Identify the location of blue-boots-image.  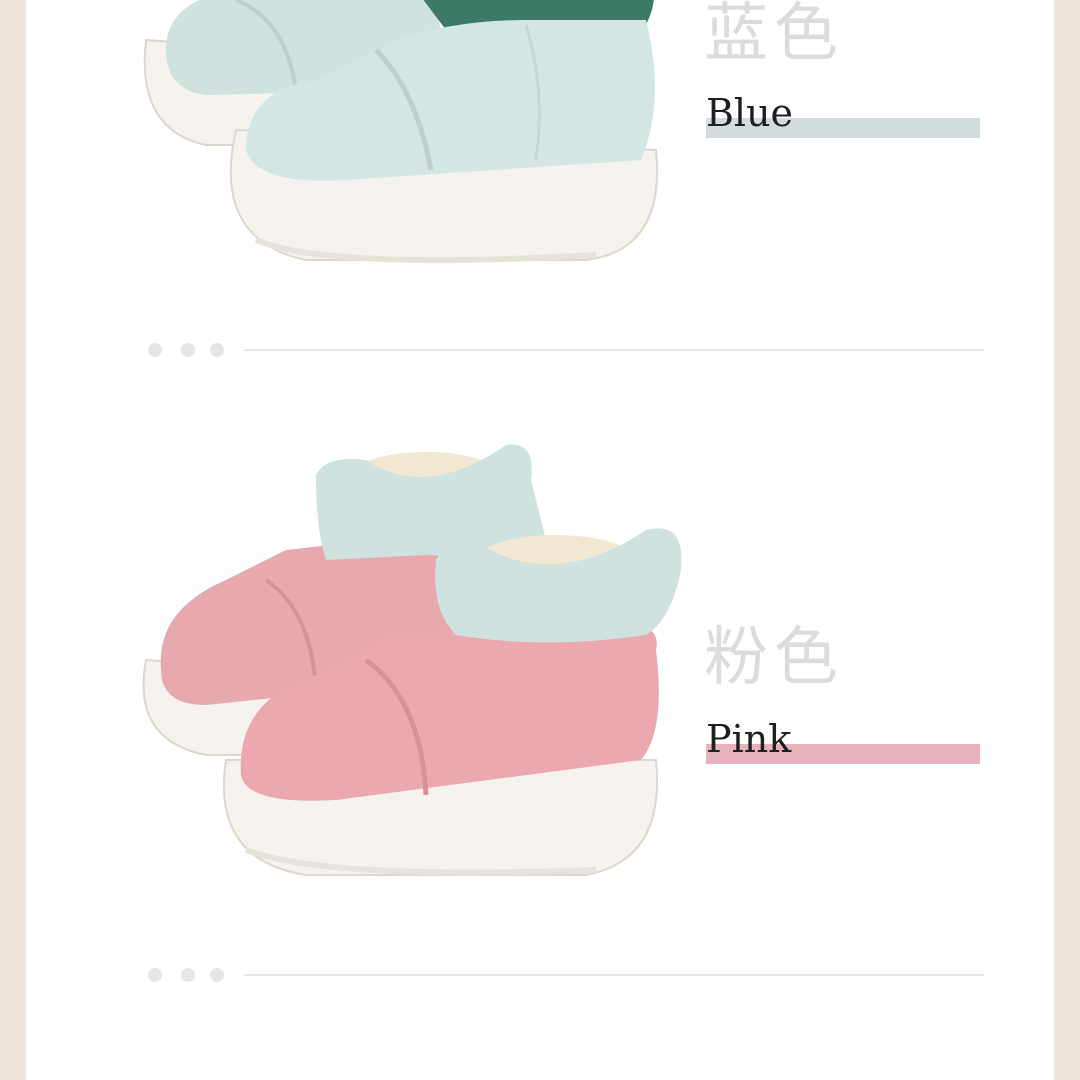
(401, 131).